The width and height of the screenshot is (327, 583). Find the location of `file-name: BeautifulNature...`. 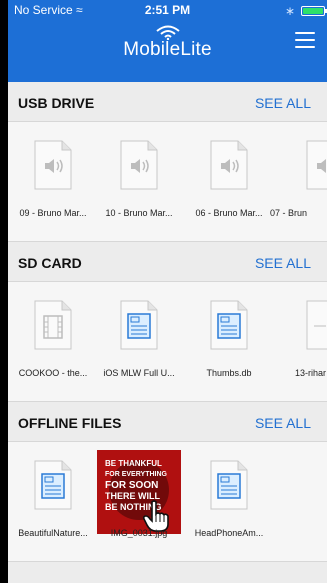

file-name: BeautifulNature... is located at coordinates (53, 533).